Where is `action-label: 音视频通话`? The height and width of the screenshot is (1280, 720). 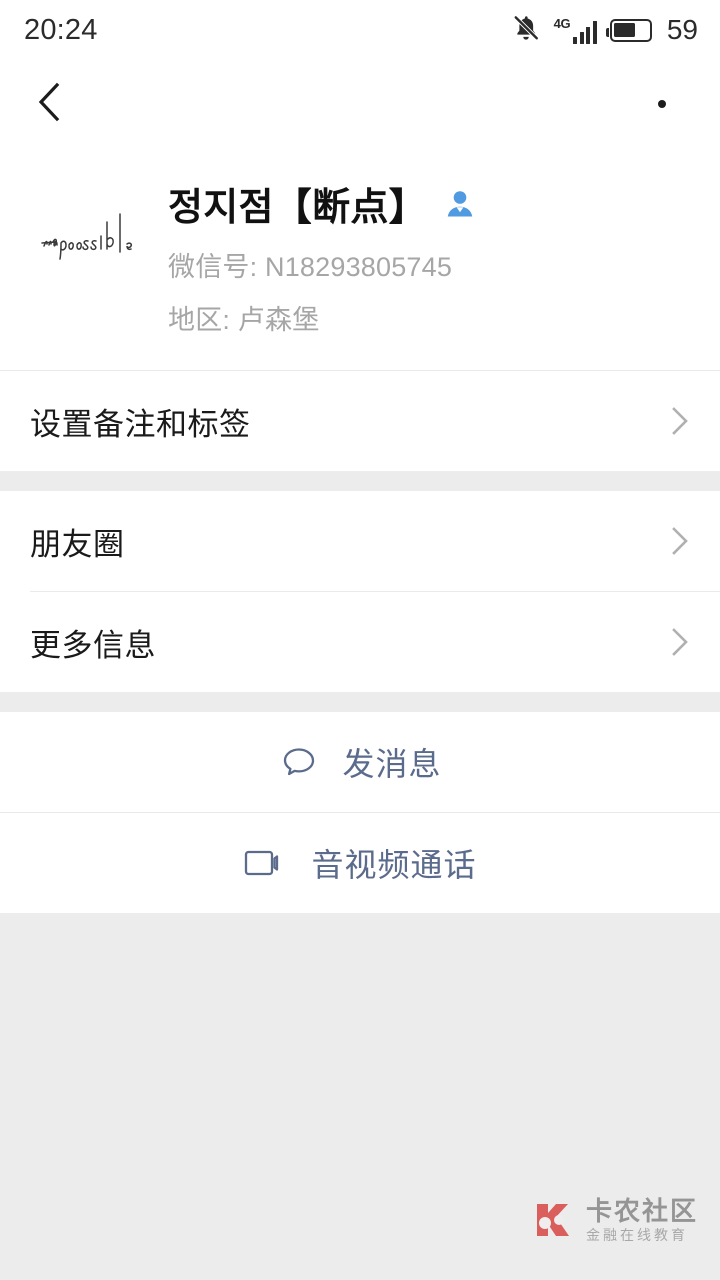 action-label: 音视频通话 is located at coordinates (394, 865).